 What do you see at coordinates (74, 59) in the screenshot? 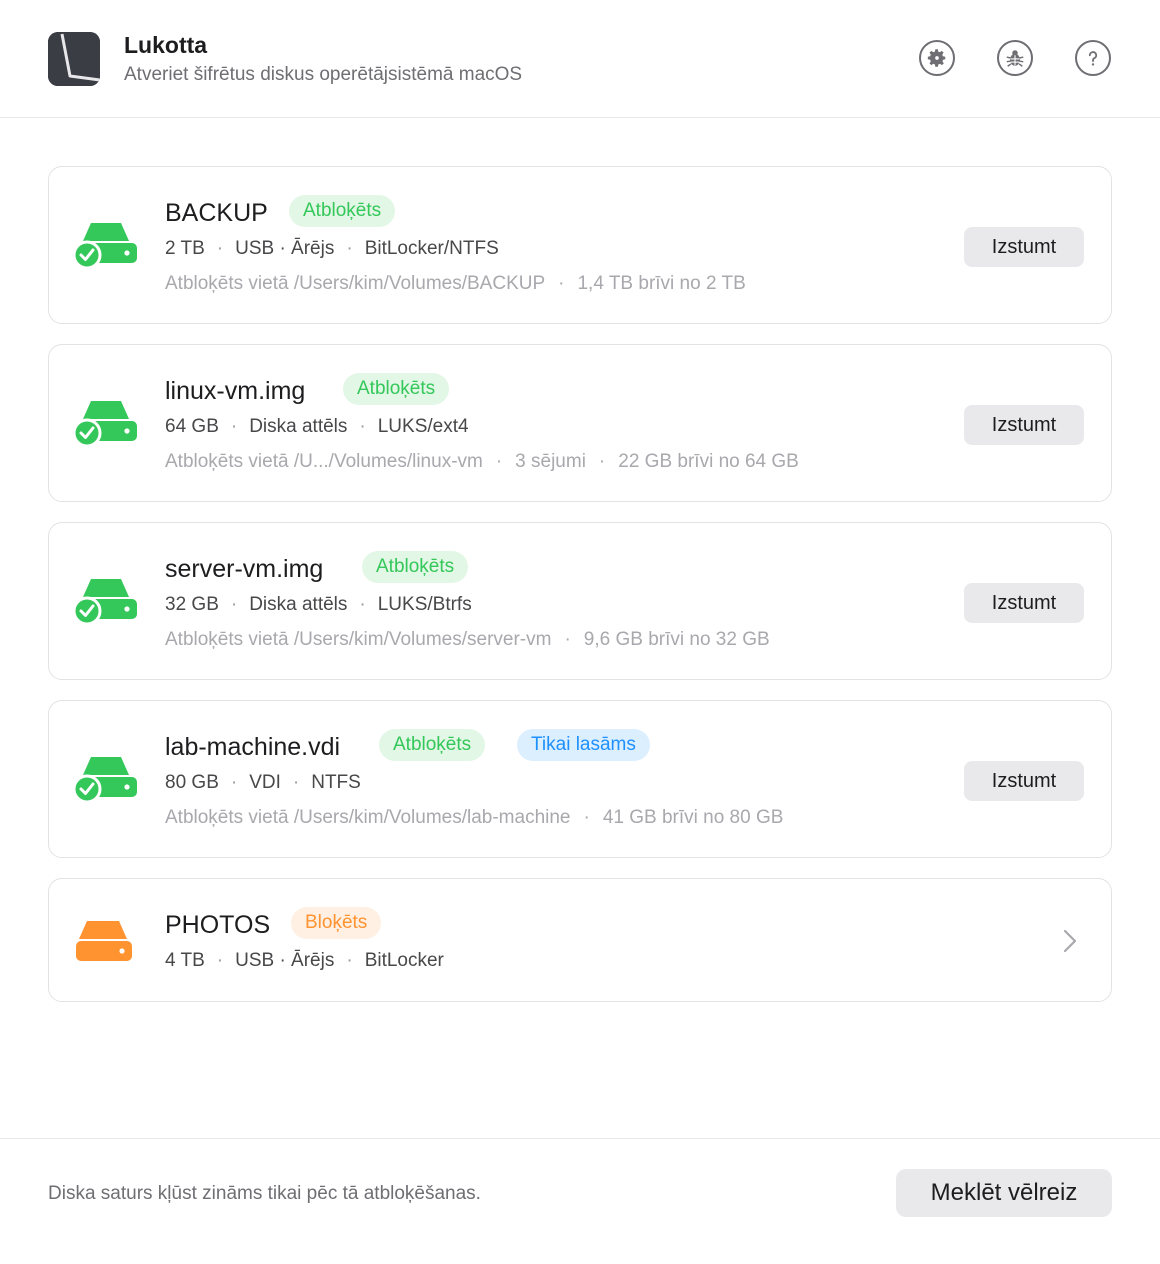
I see `app-logo-icon` at bounding box center [74, 59].